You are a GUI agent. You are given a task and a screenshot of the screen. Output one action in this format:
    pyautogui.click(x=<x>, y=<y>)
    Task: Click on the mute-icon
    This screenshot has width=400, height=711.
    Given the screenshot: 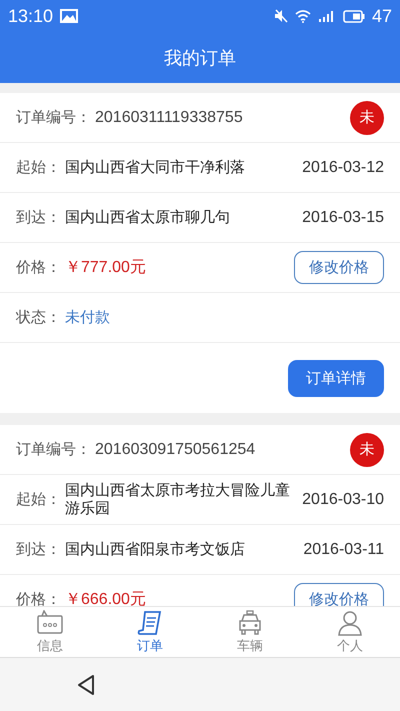 What is the action you would take?
    pyautogui.click(x=281, y=16)
    